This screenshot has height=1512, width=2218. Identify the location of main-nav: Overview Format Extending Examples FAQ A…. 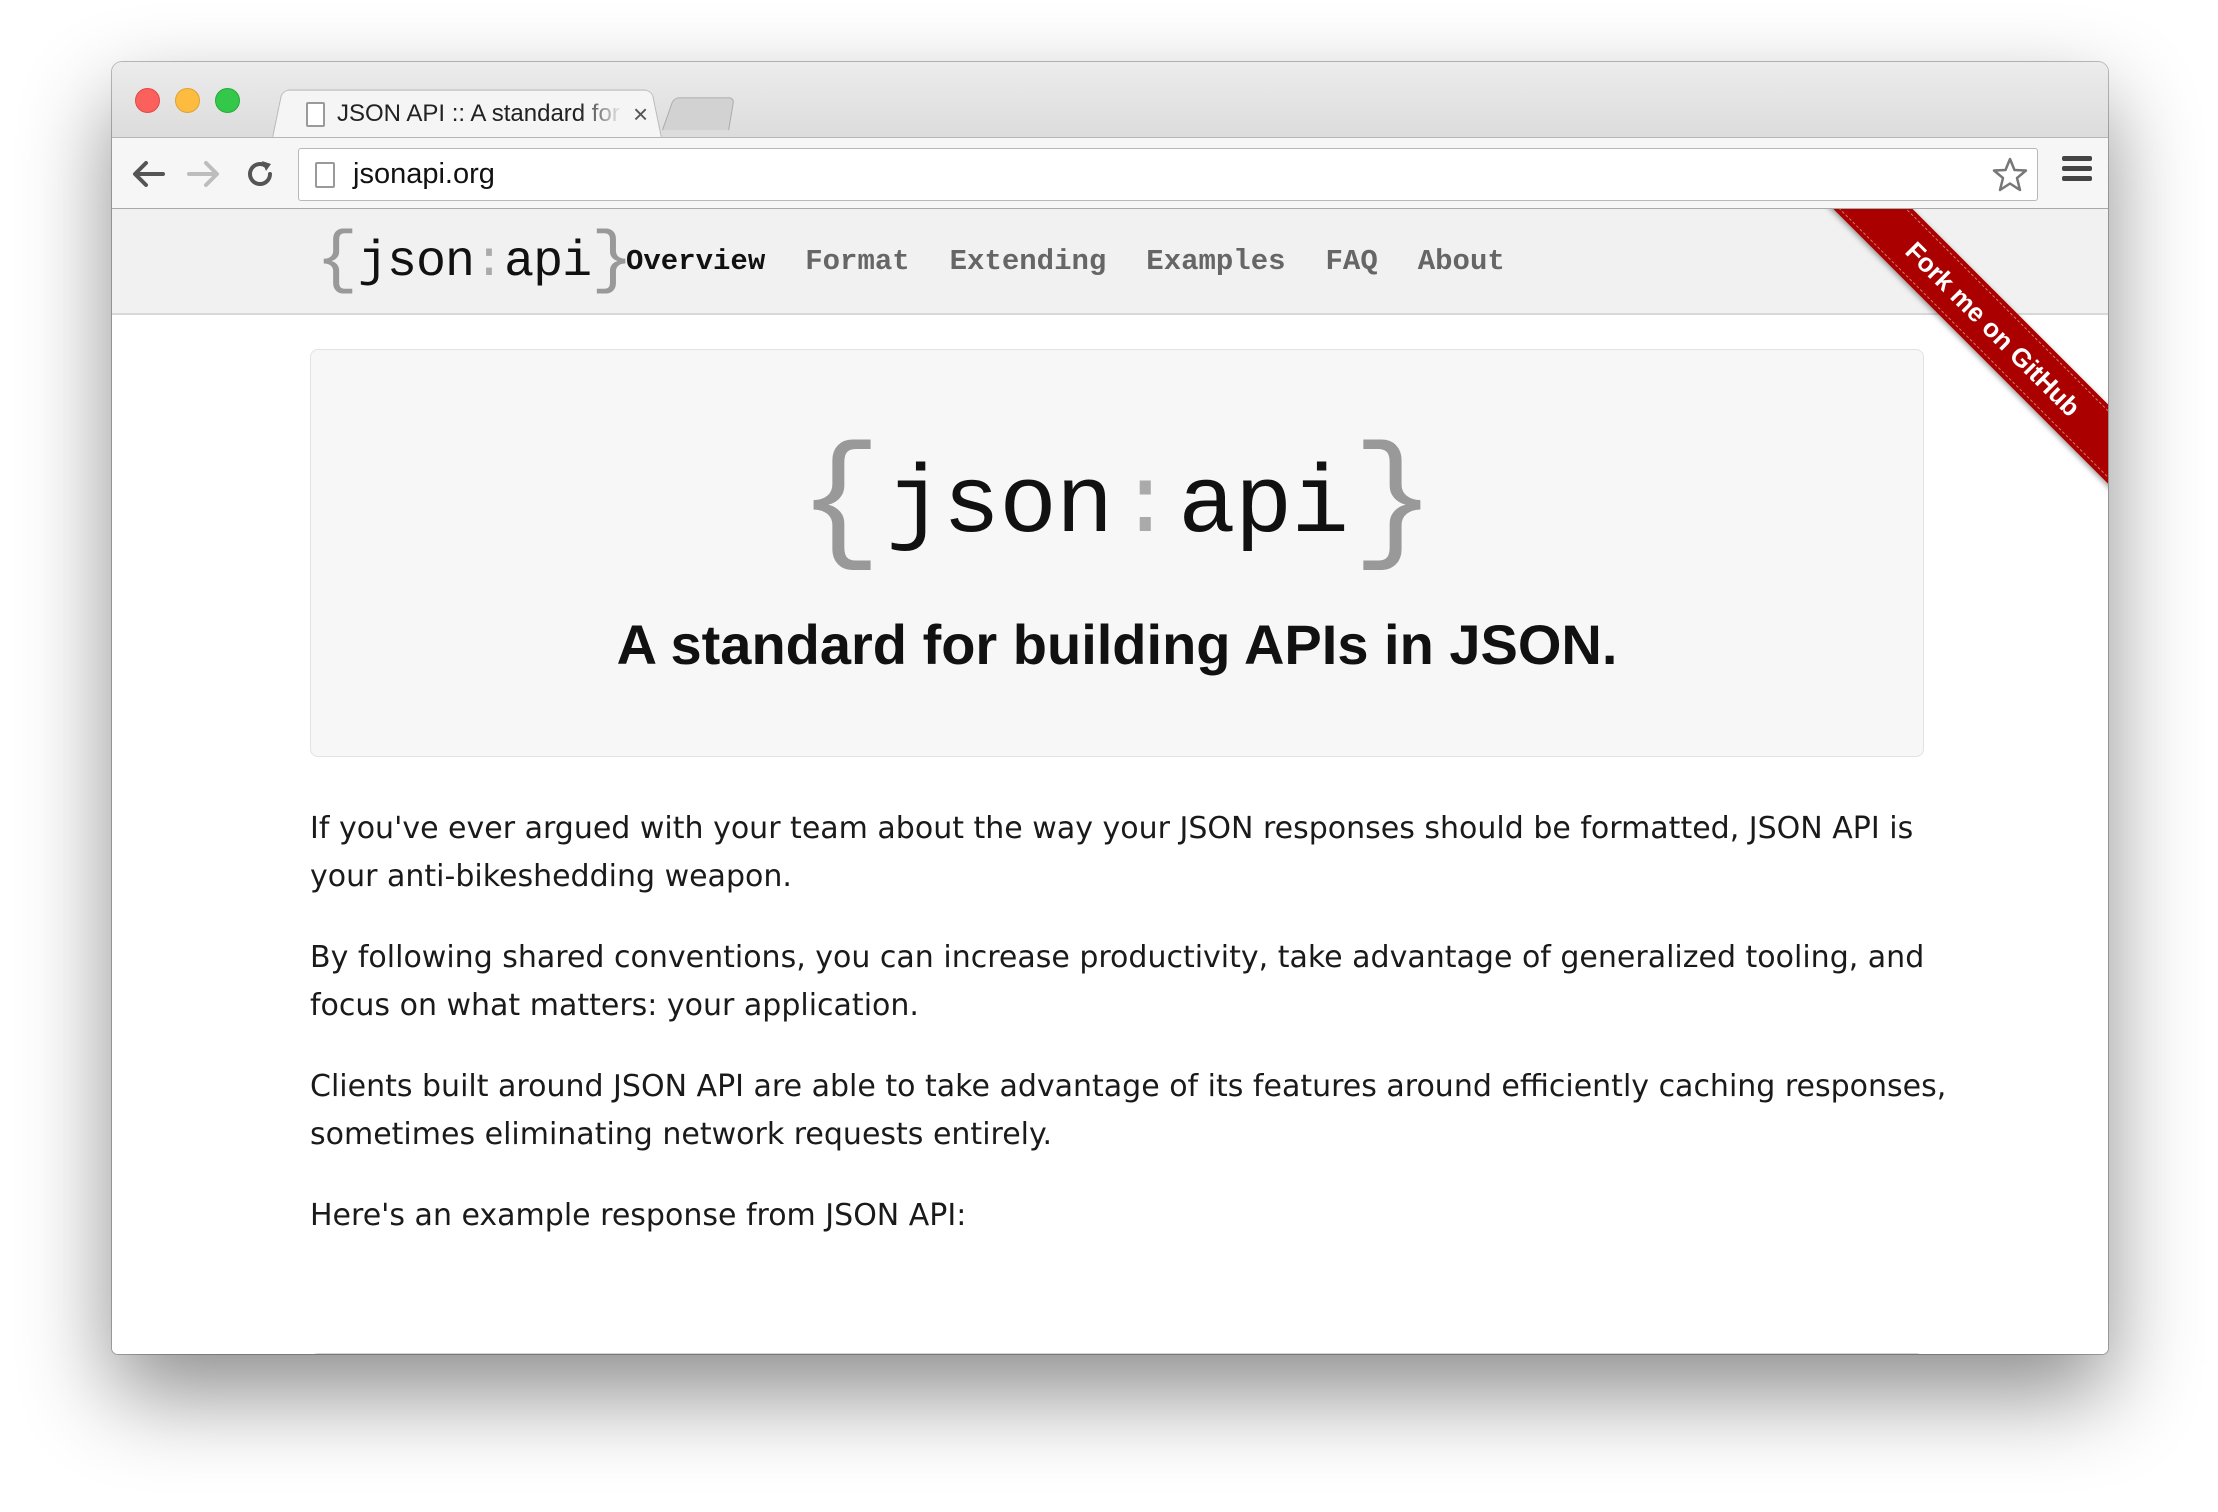
(1065, 261).